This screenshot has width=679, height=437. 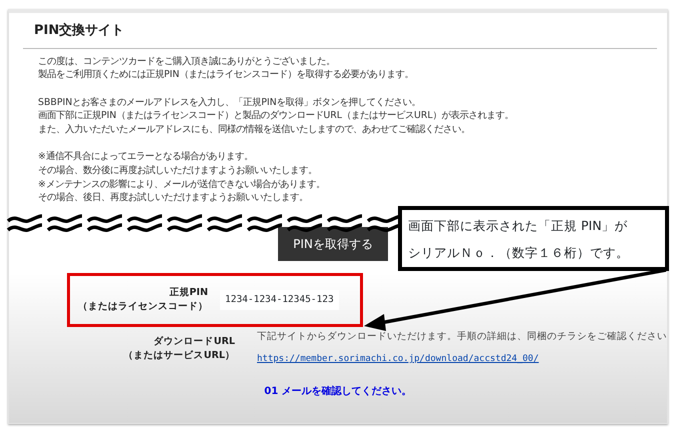 What do you see at coordinates (146, 157) in the screenshot?
I see `text-line: ※通信不具合によってエラーとなる場合があります。` at bounding box center [146, 157].